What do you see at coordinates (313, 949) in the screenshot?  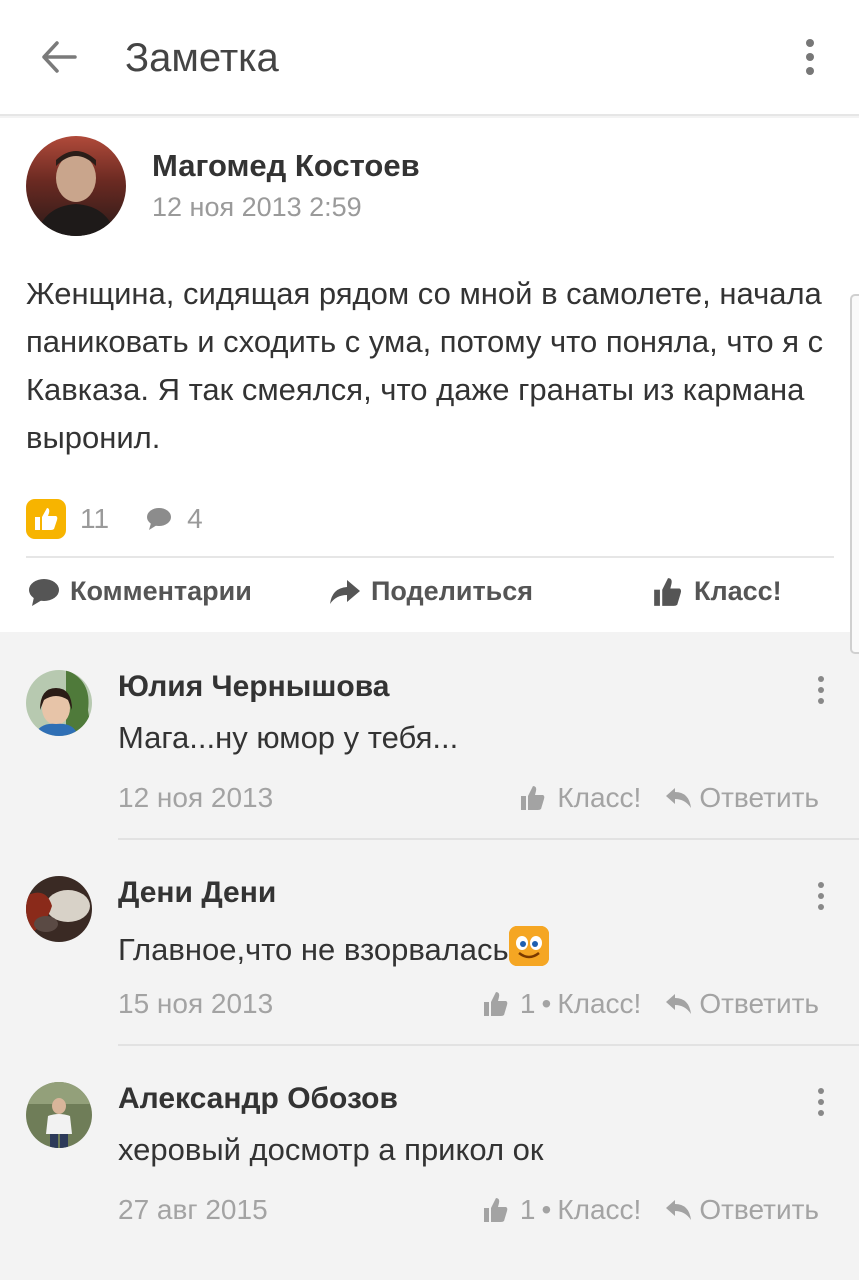 I see `comment-text-content: Главное,что не взорвалась` at bounding box center [313, 949].